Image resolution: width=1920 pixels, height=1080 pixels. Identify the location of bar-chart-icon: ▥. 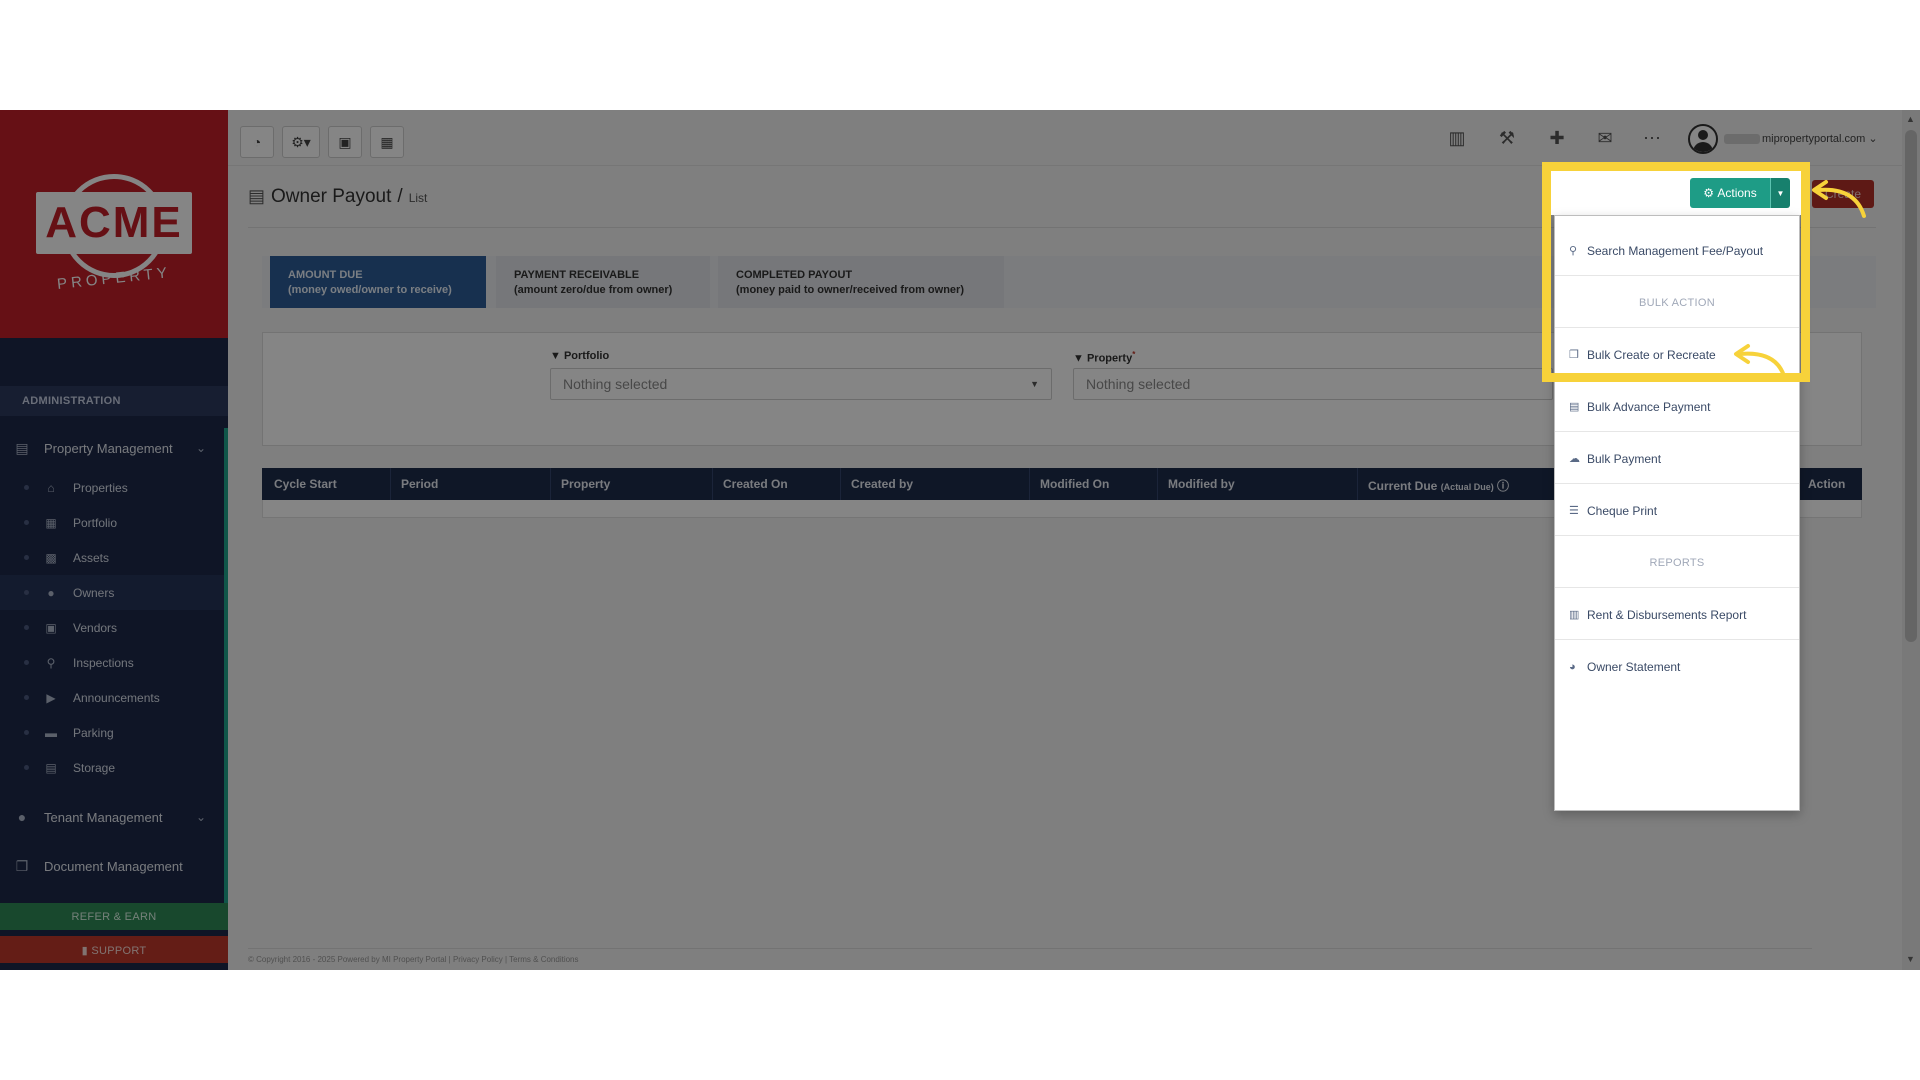
(1574, 615).